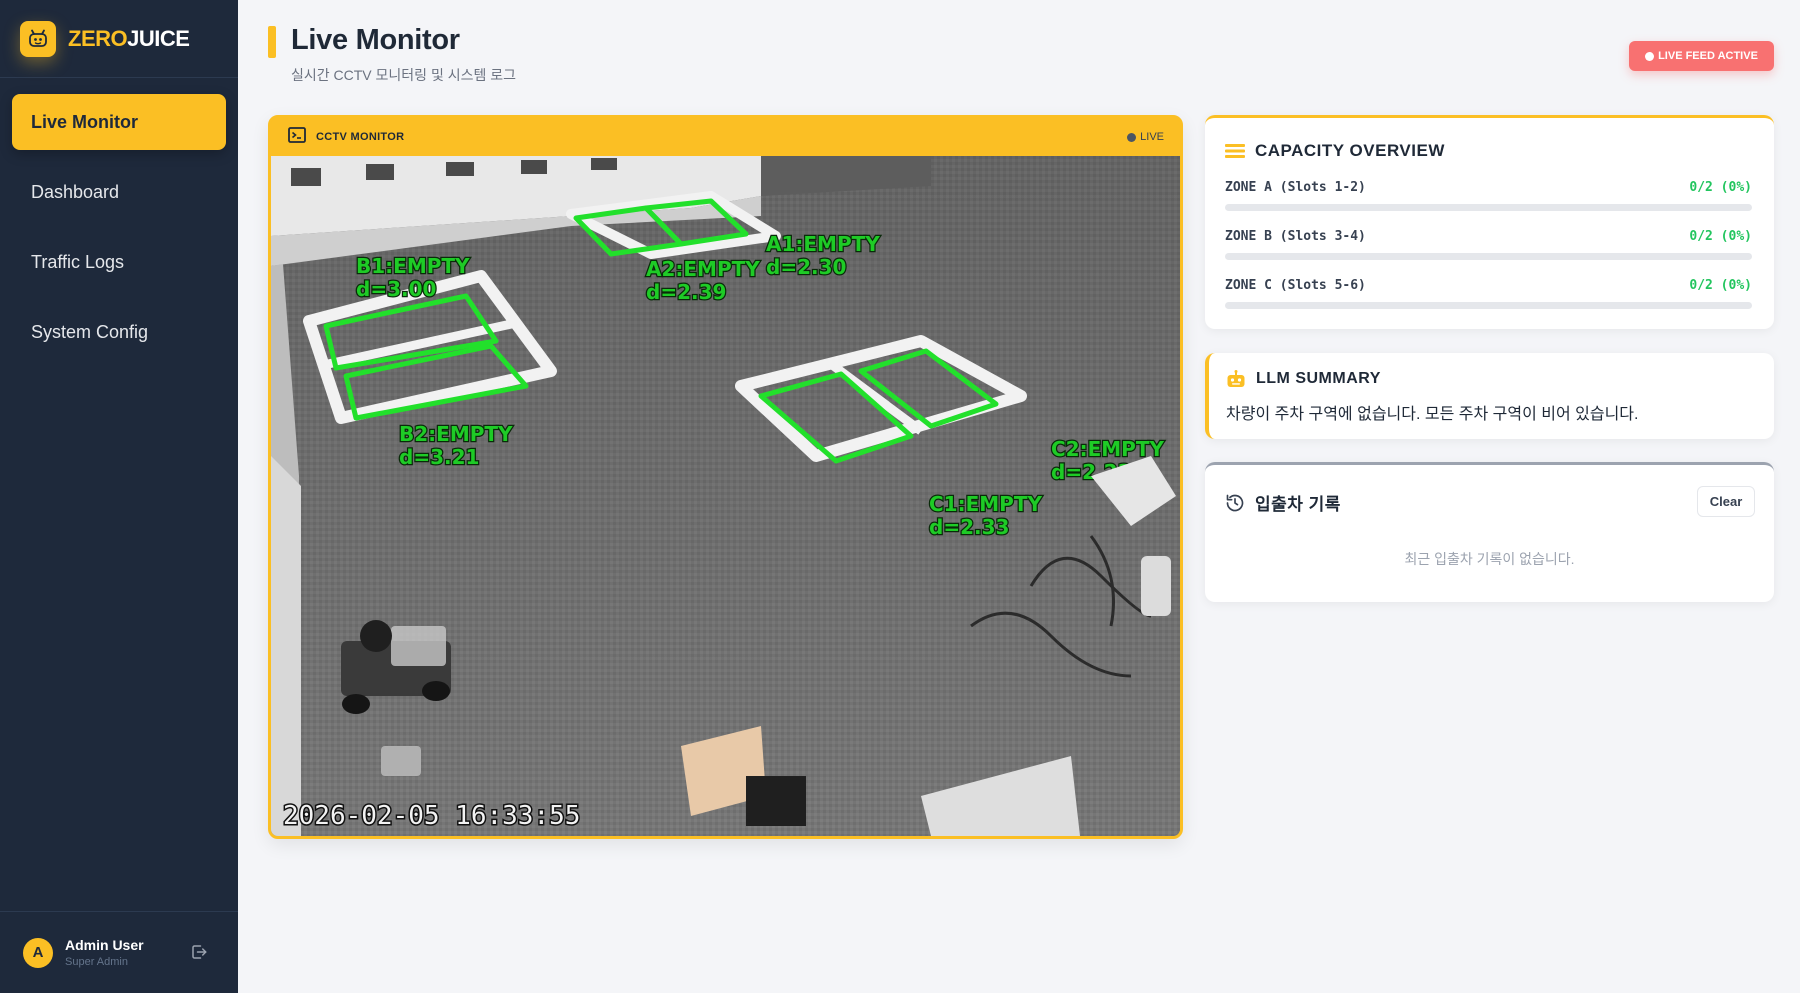  What do you see at coordinates (1488, 244) in the screenshot?
I see `zone-b: ZONE B (Slots 3-4) 0/2 (0%)` at bounding box center [1488, 244].